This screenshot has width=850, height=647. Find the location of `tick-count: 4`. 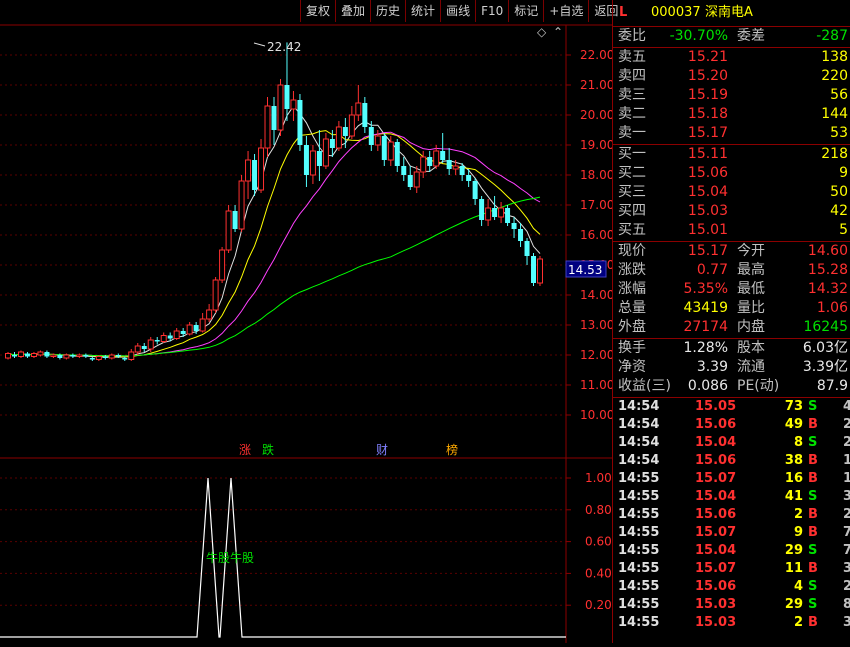

tick-count: 4 is located at coordinates (846, 407).